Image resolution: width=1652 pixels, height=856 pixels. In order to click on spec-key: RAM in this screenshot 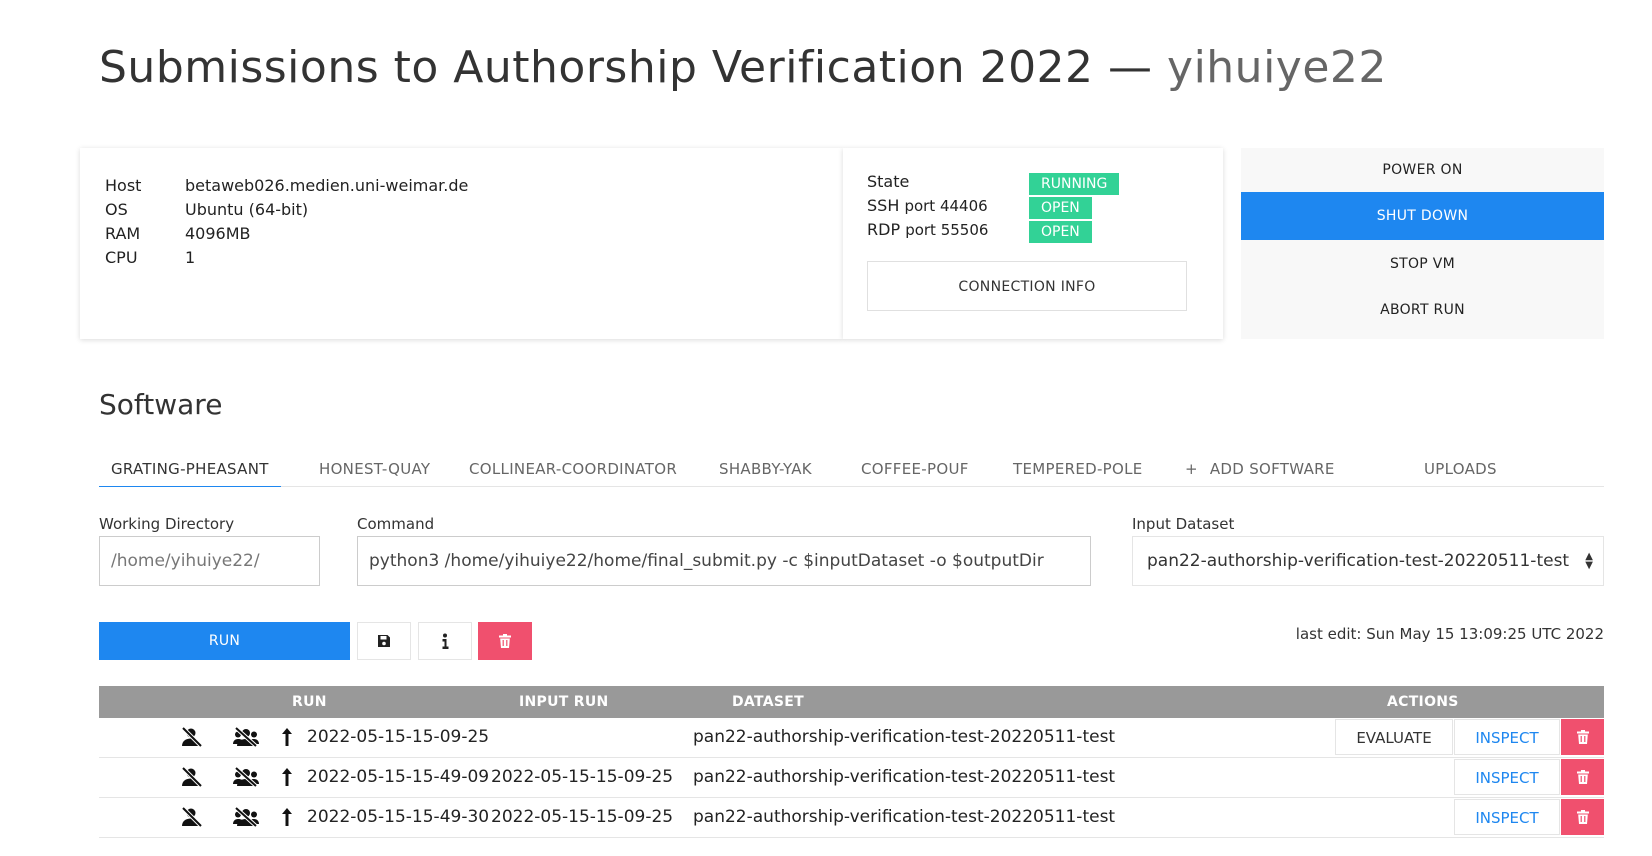, I will do `click(123, 233)`.